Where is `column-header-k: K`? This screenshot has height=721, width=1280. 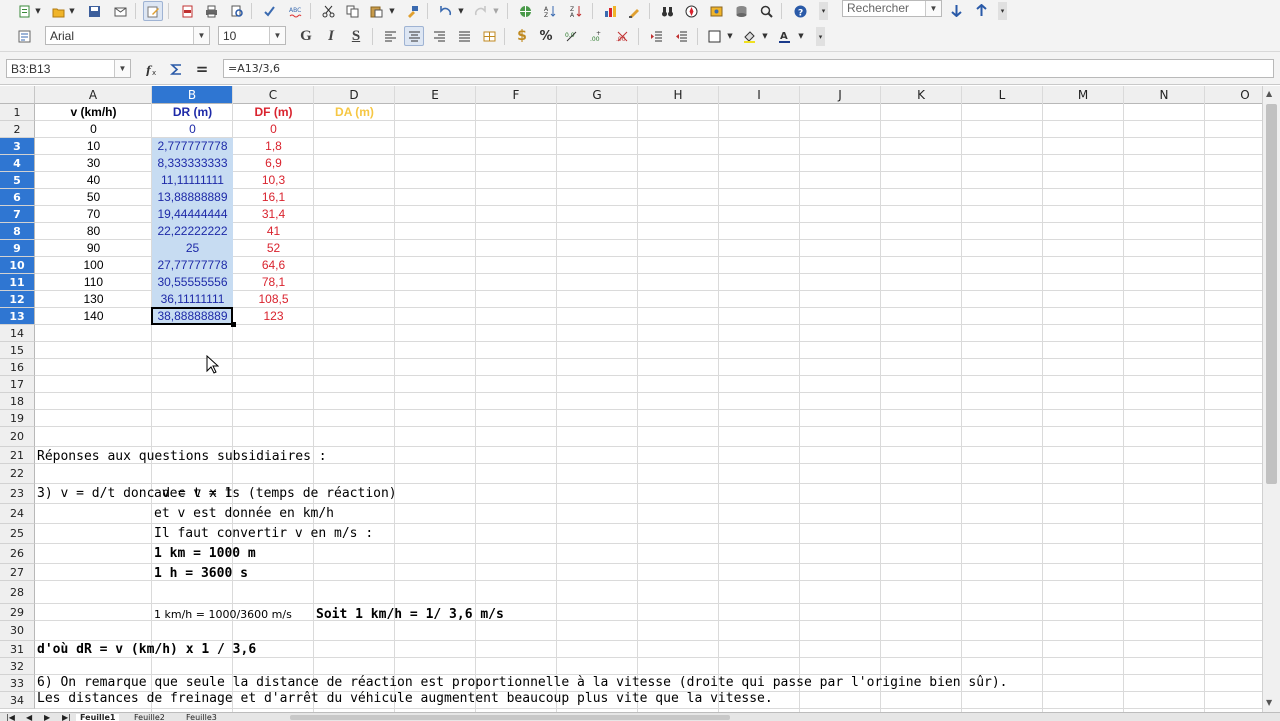
column-header-k: K is located at coordinates (921, 95).